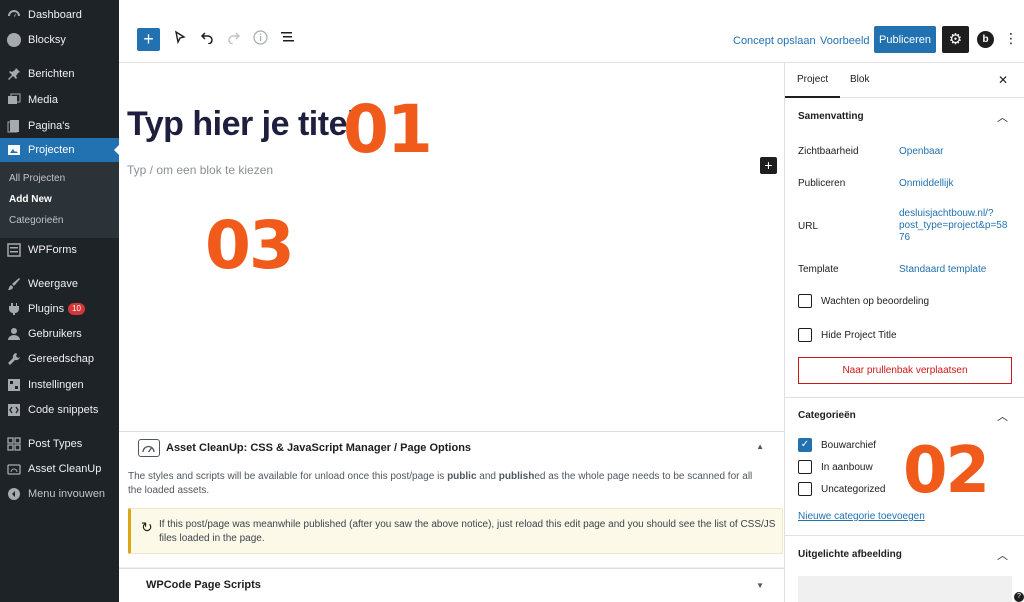  I want to click on sidebar-item-gereedschap: Gereedschap, so click(59, 359).